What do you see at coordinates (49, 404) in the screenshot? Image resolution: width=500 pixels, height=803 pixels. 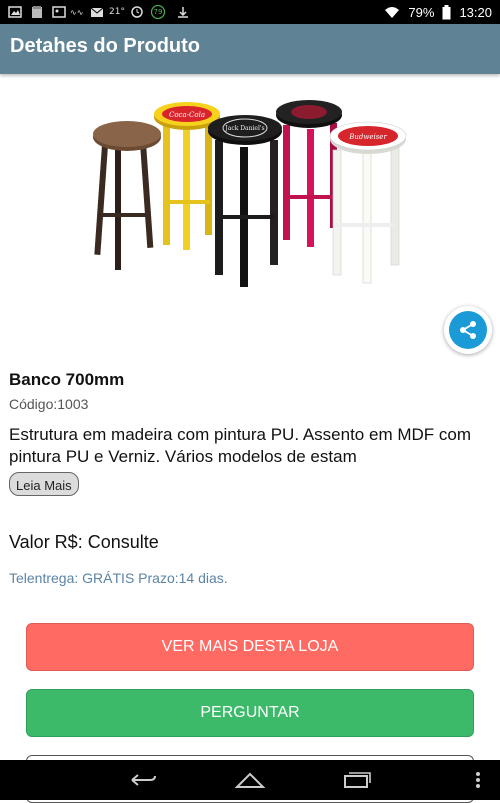 I see `product-code: Código:1003` at bounding box center [49, 404].